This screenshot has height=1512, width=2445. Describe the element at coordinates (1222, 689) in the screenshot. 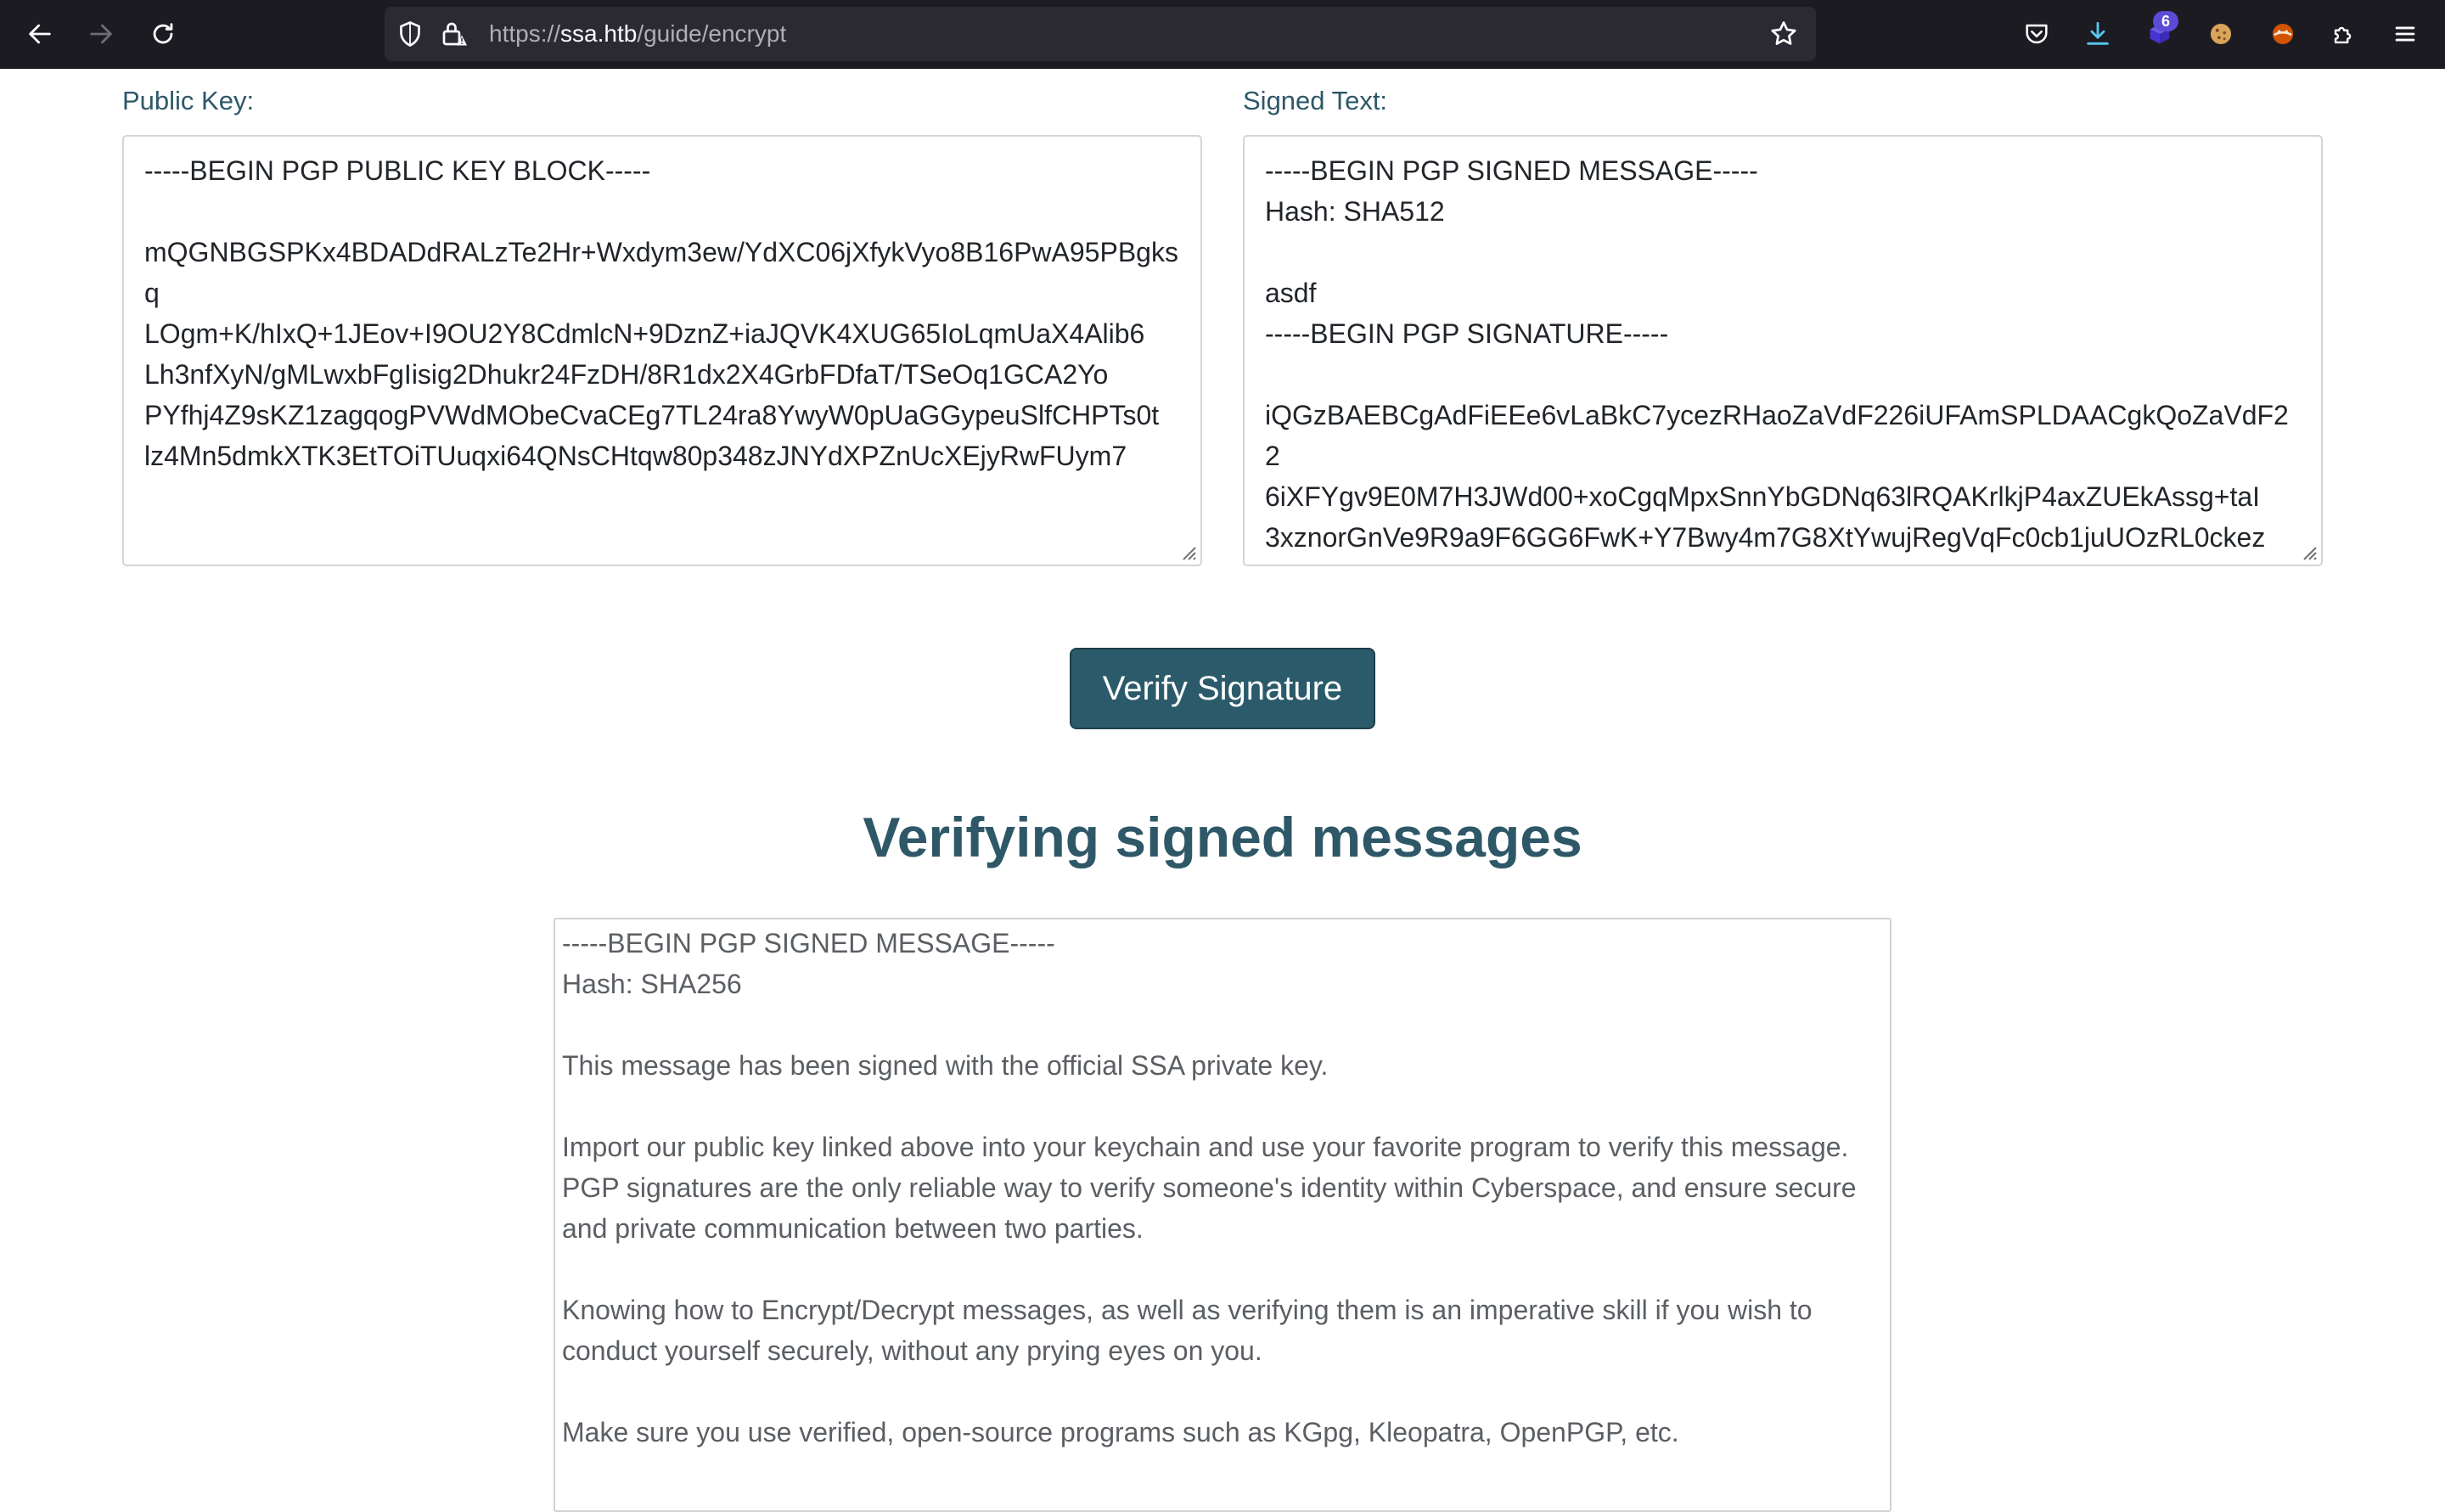

I see `verify-signature-button: Verify Signature` at that location.